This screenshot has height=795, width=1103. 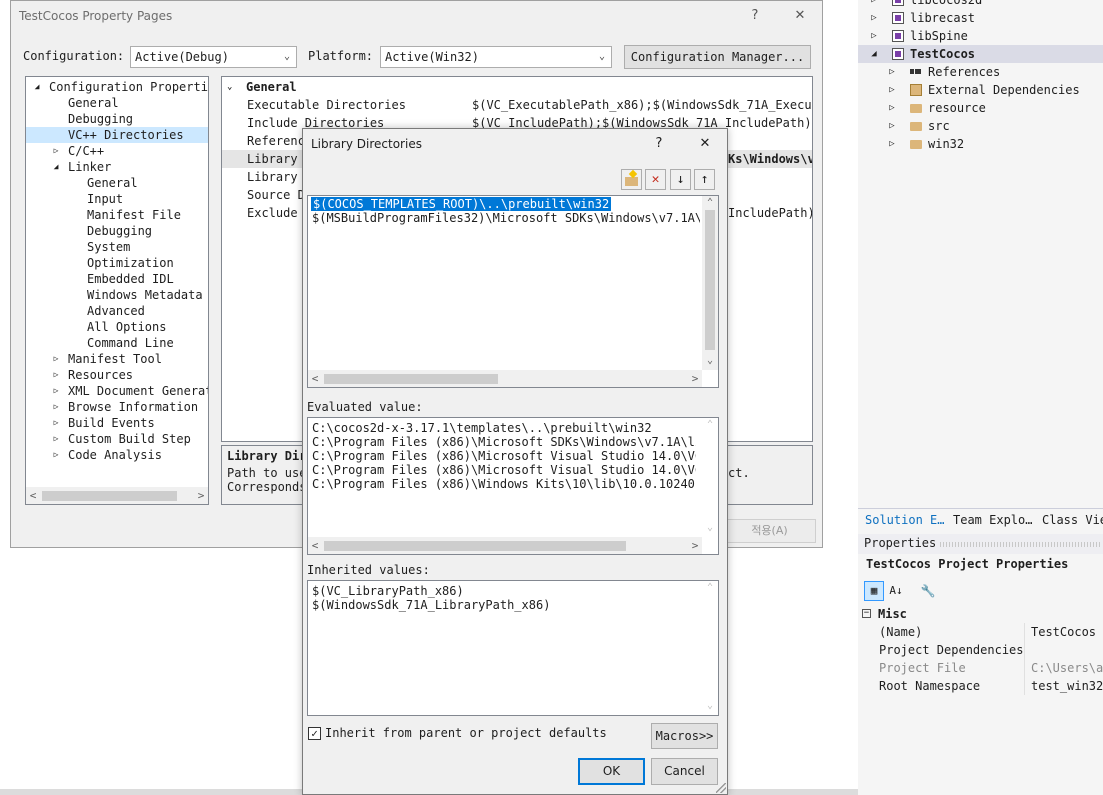 I want to click on delete-line-button: ✕, so click(x=655, y=179).